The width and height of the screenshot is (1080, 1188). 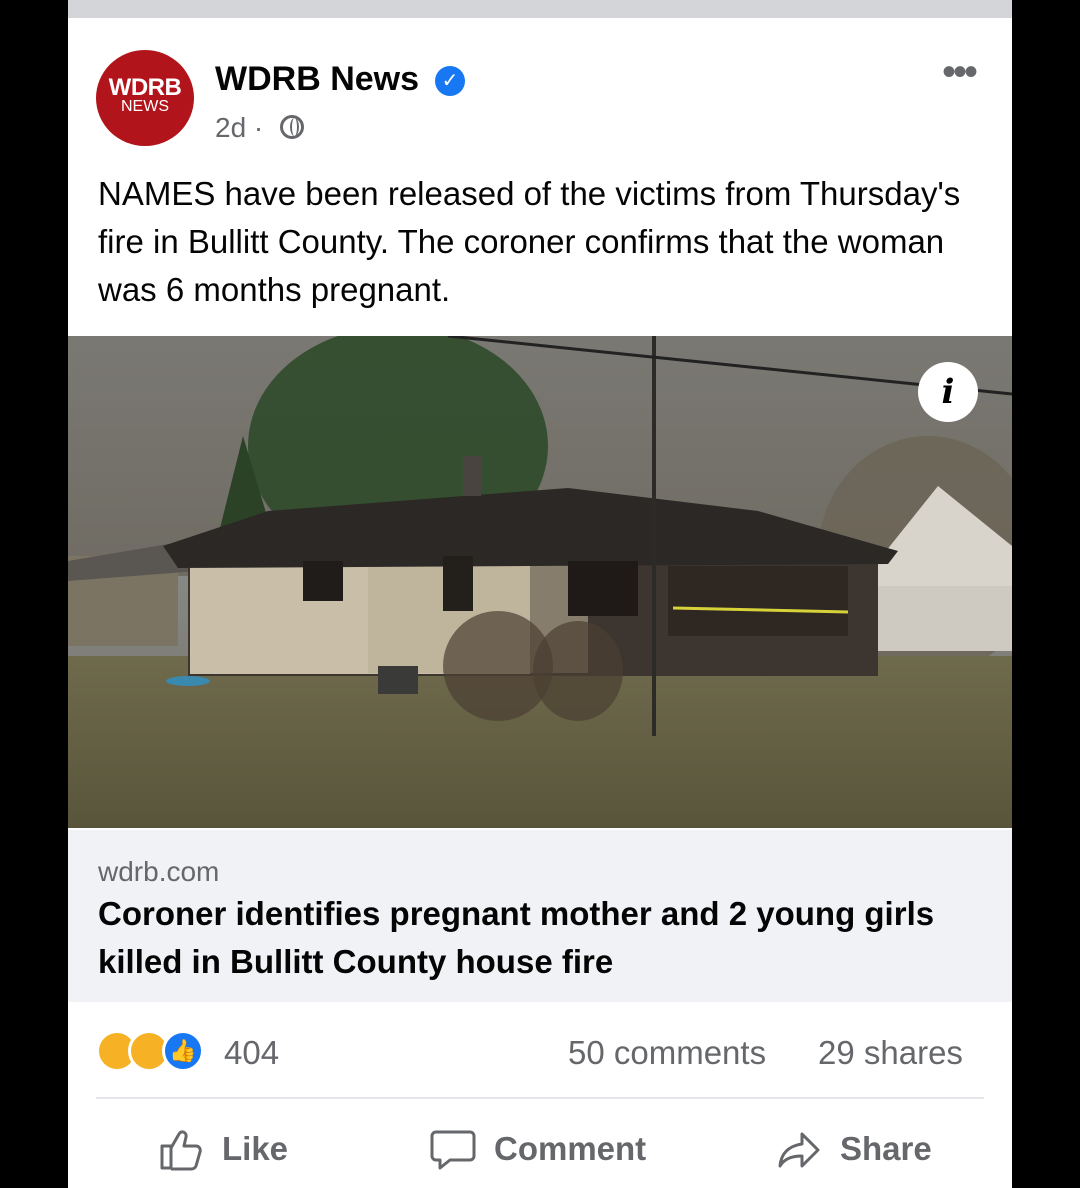 I want to click on page-avatar: WDRB NEWS, so click(x=145, y=98).